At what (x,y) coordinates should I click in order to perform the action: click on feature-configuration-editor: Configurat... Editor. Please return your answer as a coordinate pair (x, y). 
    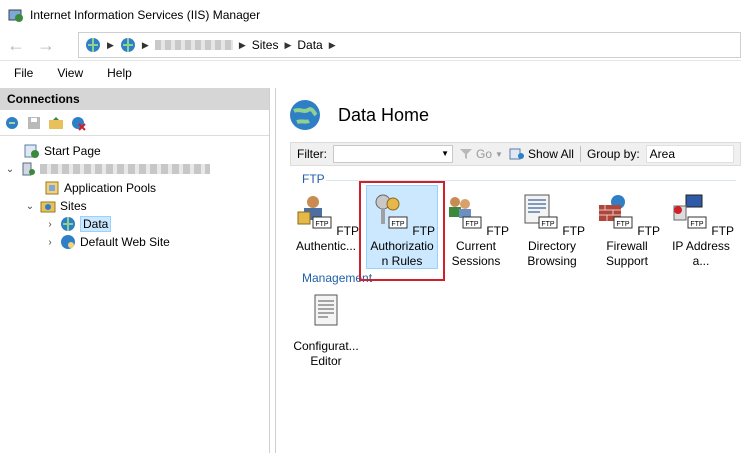
    Looking at the image, I should click on (326, 330).